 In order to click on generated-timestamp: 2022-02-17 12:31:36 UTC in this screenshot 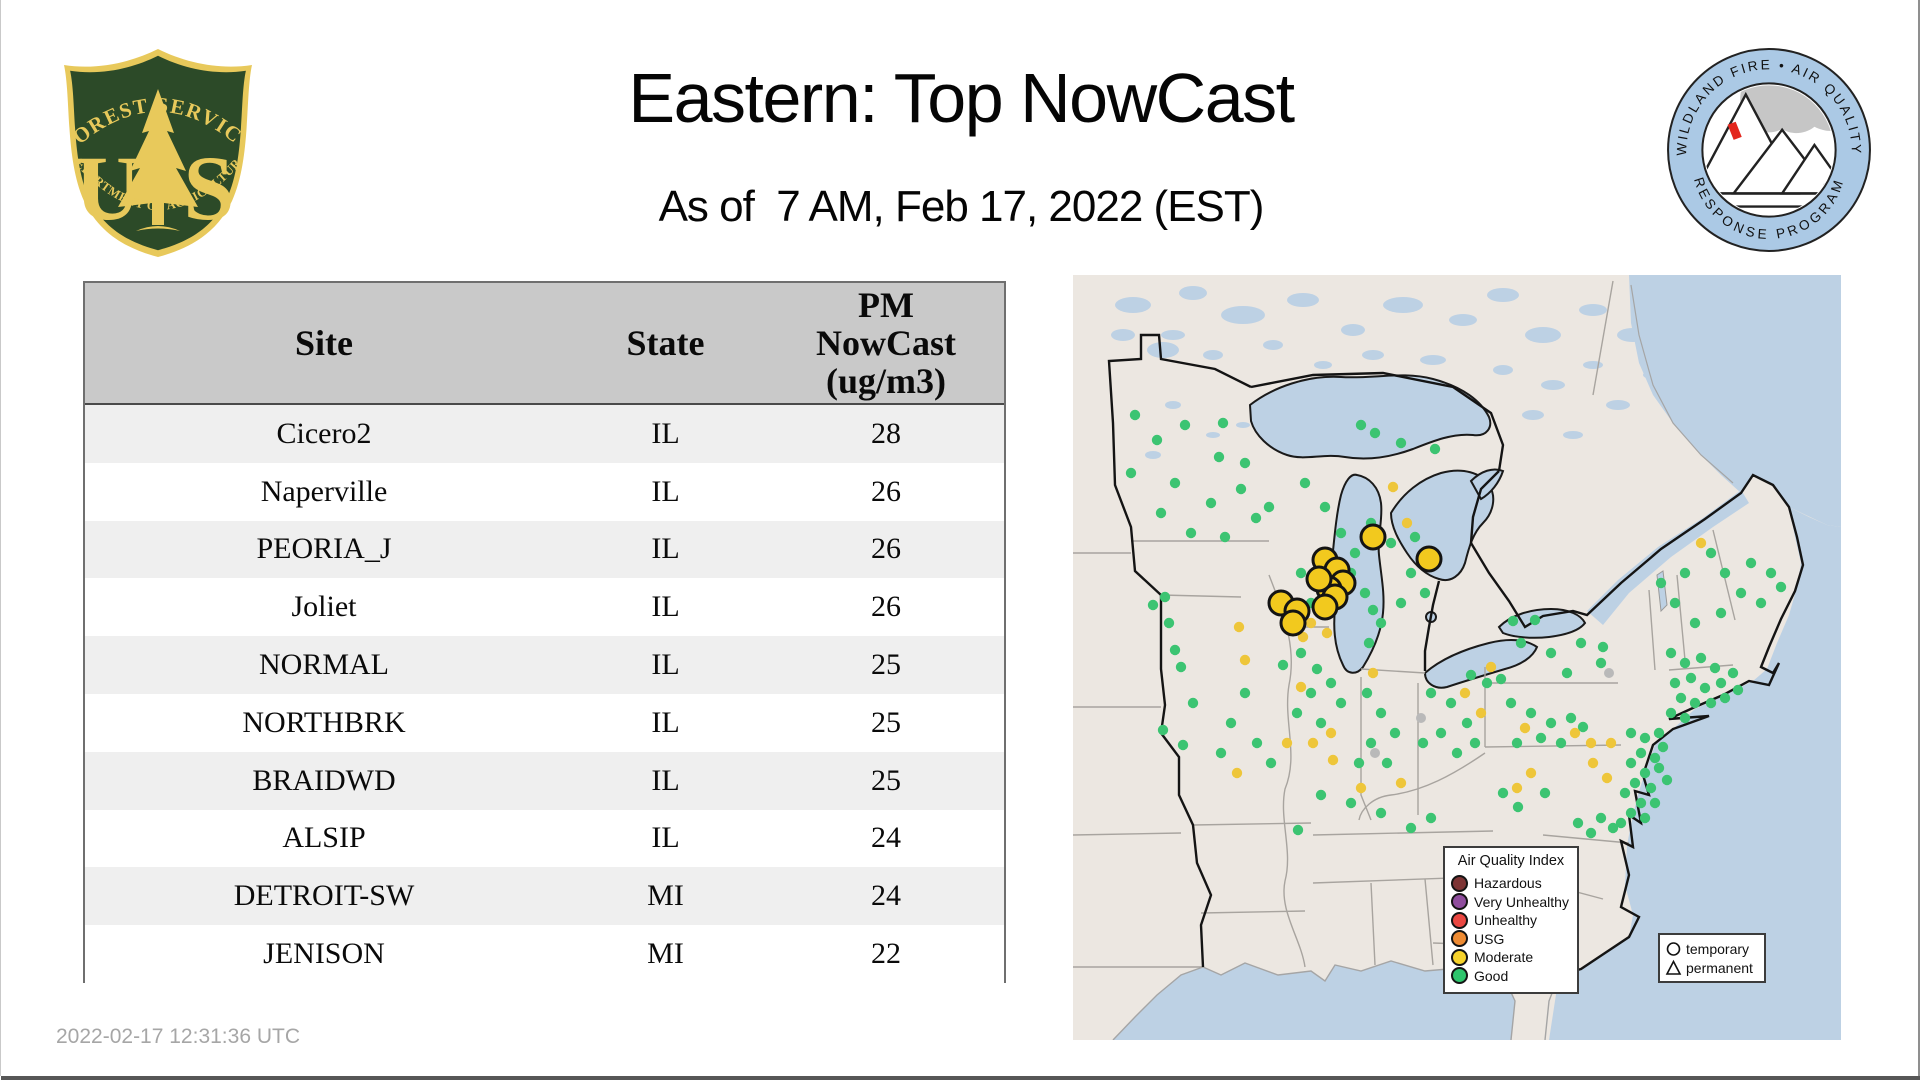, I will do `click(178, 1036)`.